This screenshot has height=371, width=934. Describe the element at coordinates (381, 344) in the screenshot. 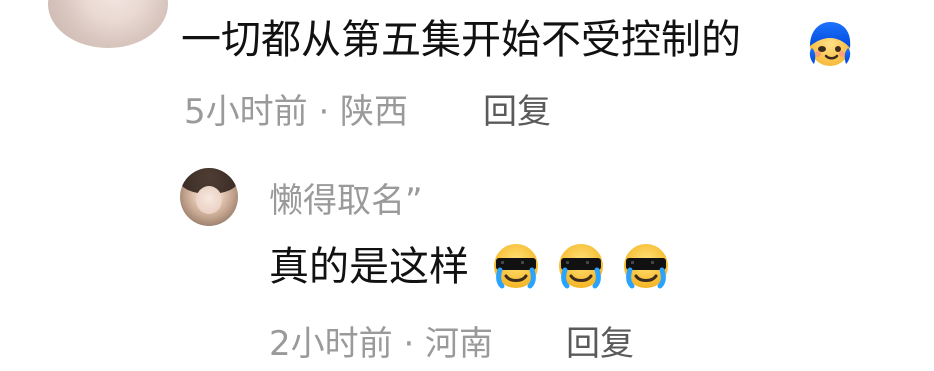

I see `reply-meta: 2小时前 · 河南` at that location.